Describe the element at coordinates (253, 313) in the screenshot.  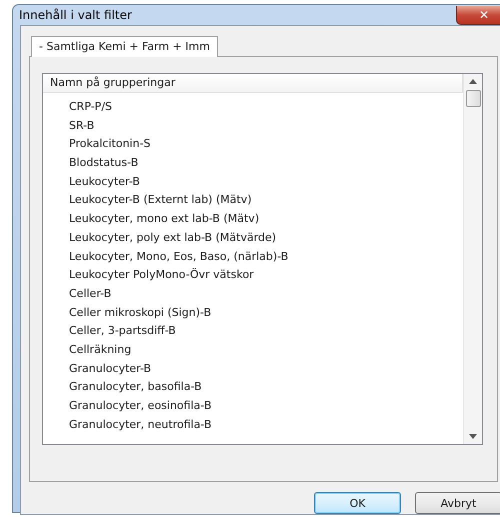
I see `list-item: Celler mikroskopi (Sign)-B` at that location.